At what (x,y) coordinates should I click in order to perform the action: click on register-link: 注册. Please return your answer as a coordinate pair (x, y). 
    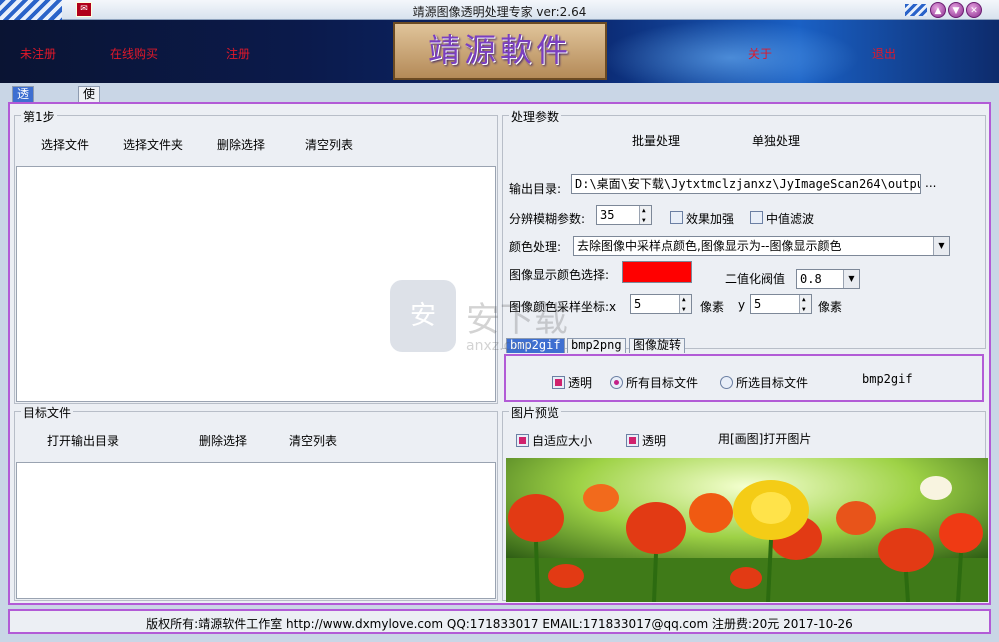
    Looking at the image, I should click on (238, 53).